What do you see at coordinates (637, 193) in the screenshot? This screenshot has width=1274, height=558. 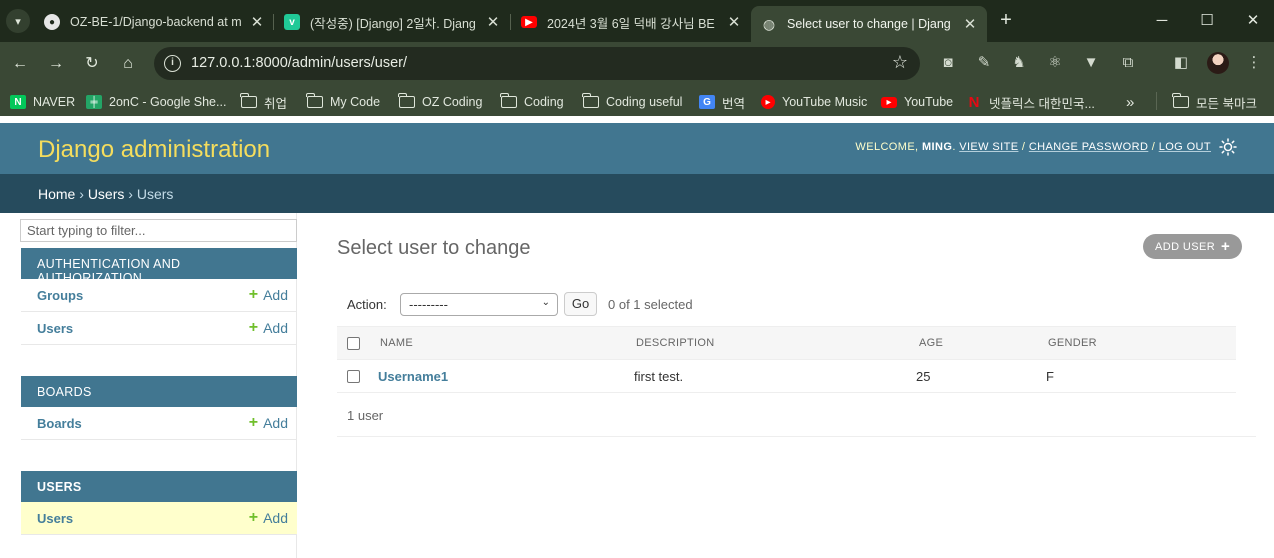 I see `breadcrumb: Home › Users › Users` at bounding box center [637, 193].